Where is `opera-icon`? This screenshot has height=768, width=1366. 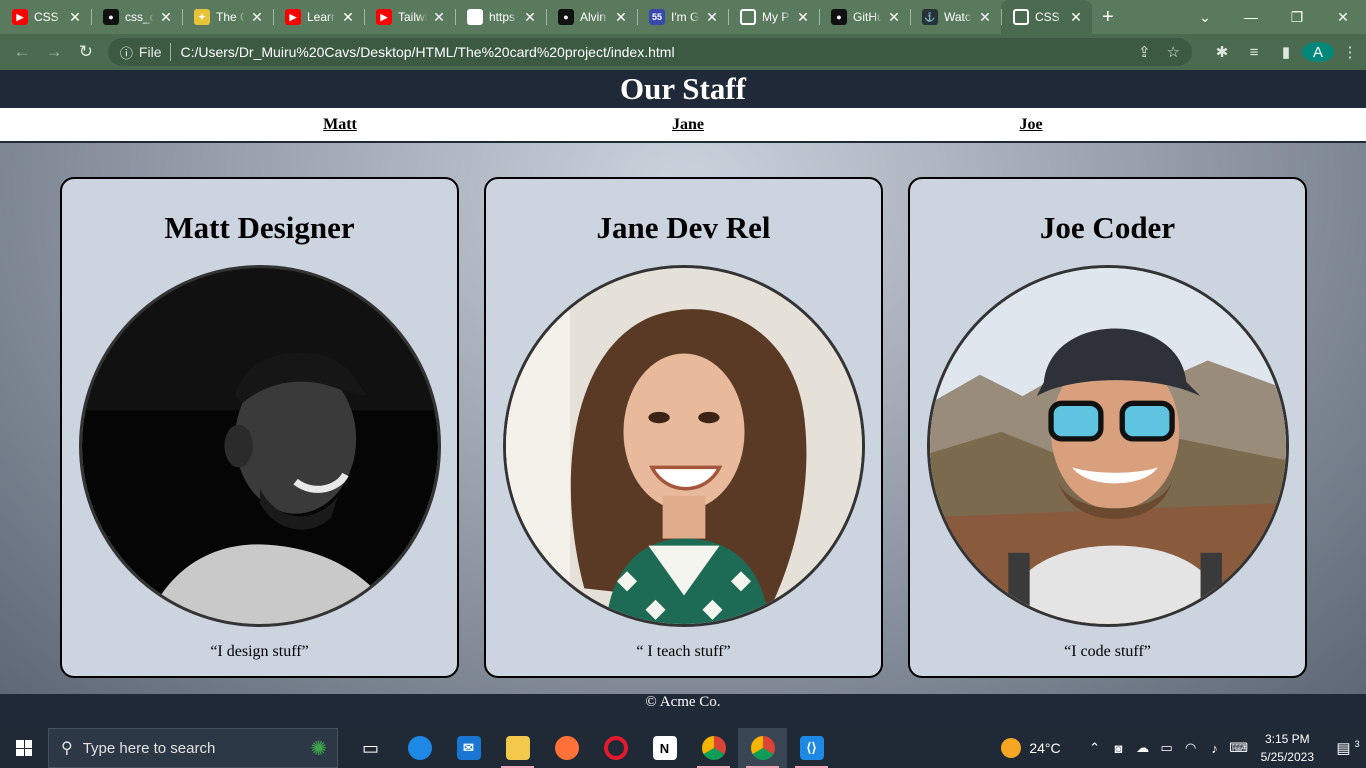 opera-icon is located at coordinates (615, 748).